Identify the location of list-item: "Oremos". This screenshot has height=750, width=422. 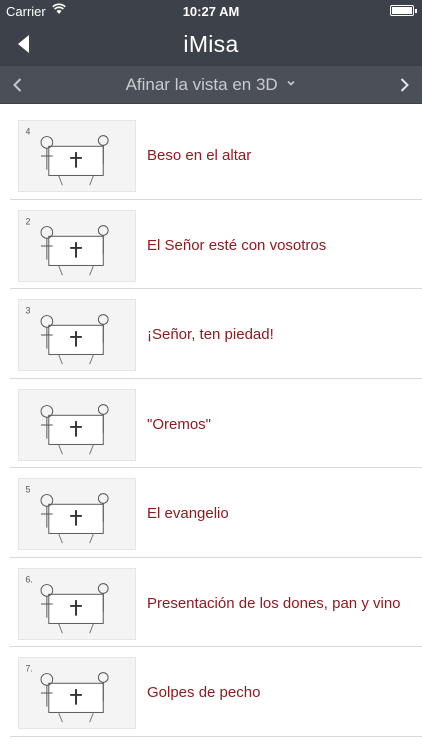
(211, 424).